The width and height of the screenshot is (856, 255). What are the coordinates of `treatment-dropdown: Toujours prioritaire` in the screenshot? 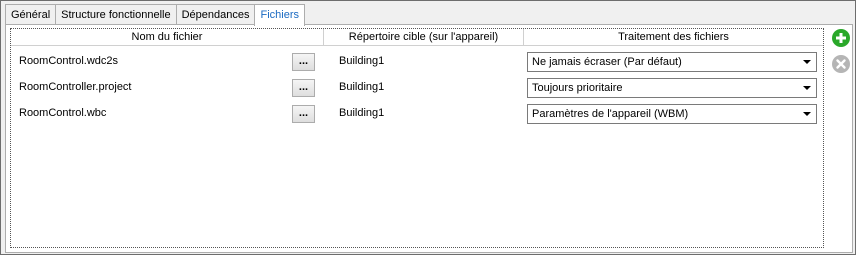 It's located at (672, 88).